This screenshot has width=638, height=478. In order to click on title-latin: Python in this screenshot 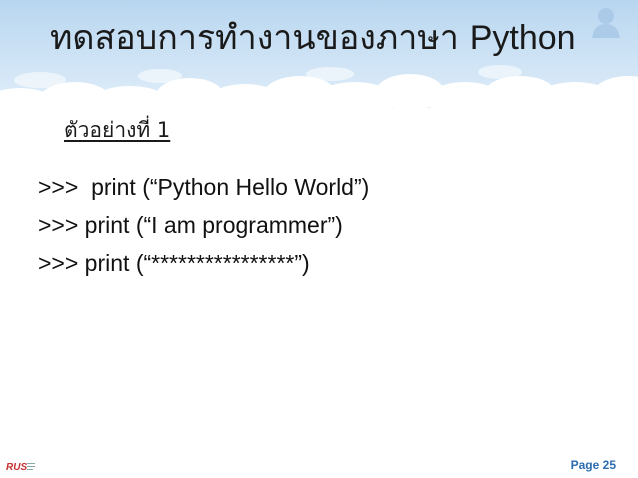, I will do `click(522, 38)`.